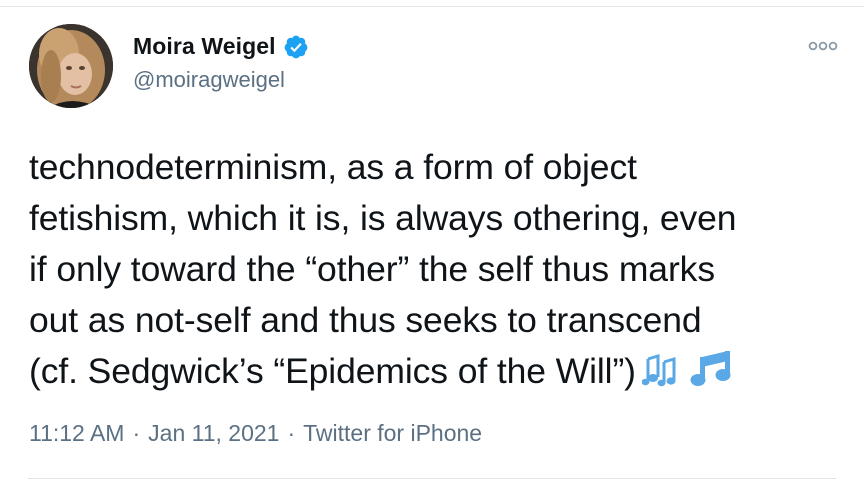 This screenshot has width=864, height=486. Describe the element at coordinates (392, 433) in the screenshot. I see `tweet-source: Twitter for iPhone` at that location.